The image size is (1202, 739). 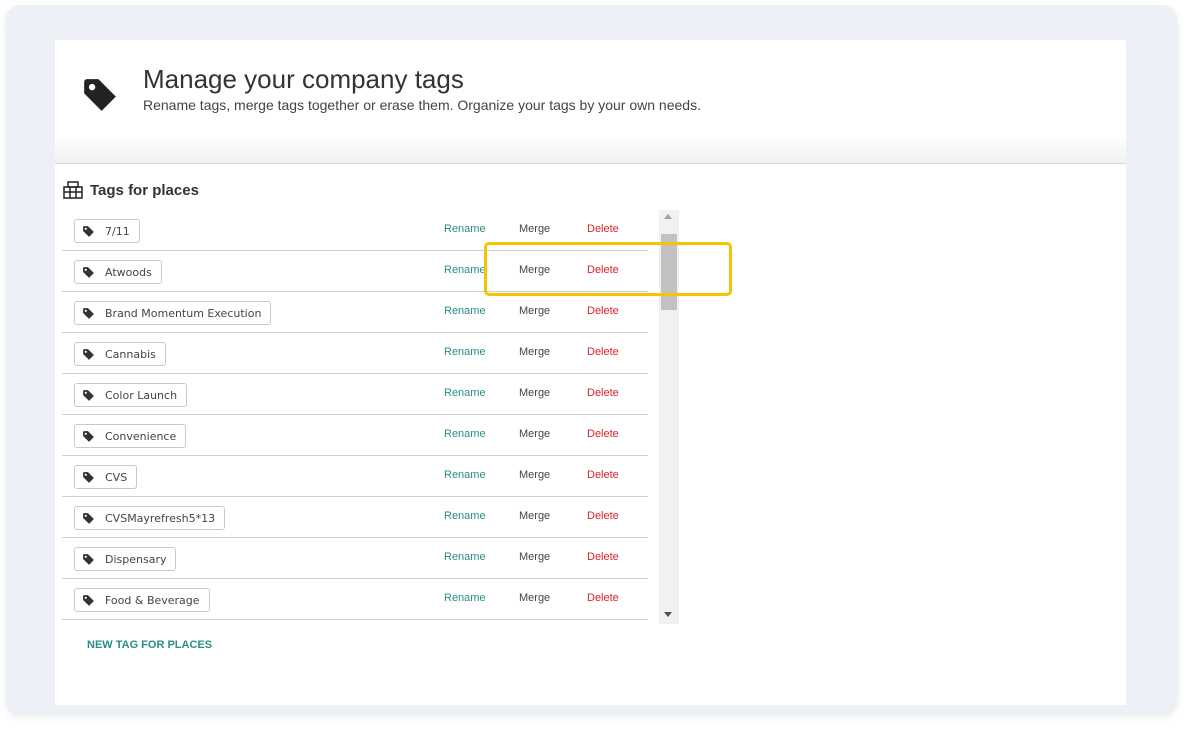 I want to click on tag-row: CVS Rename Merge Delete, so click(x=355, y=476).